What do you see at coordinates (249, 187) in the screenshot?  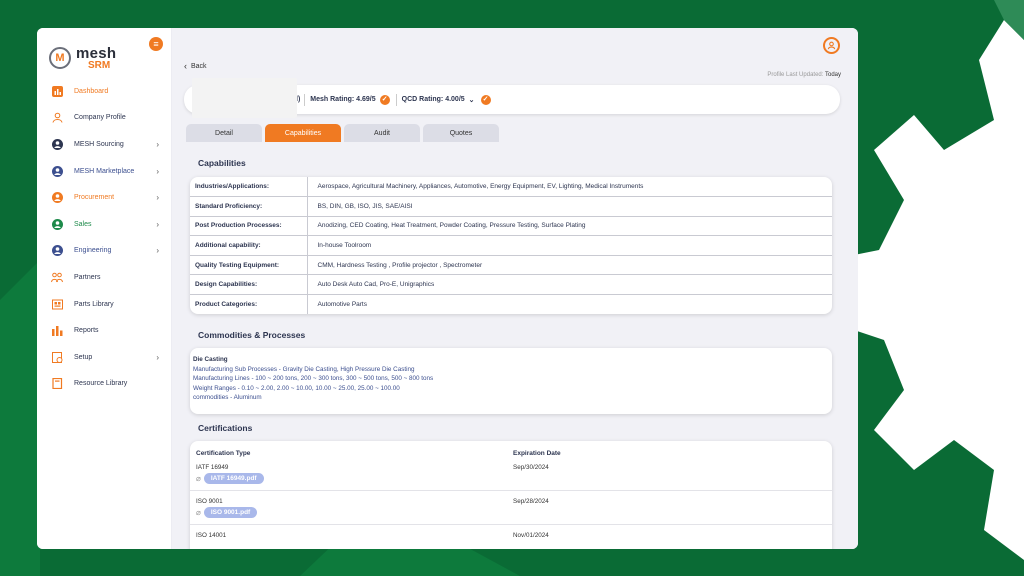 I see `capability-label: Industries/Applications:` at bounding box center [249, 187].